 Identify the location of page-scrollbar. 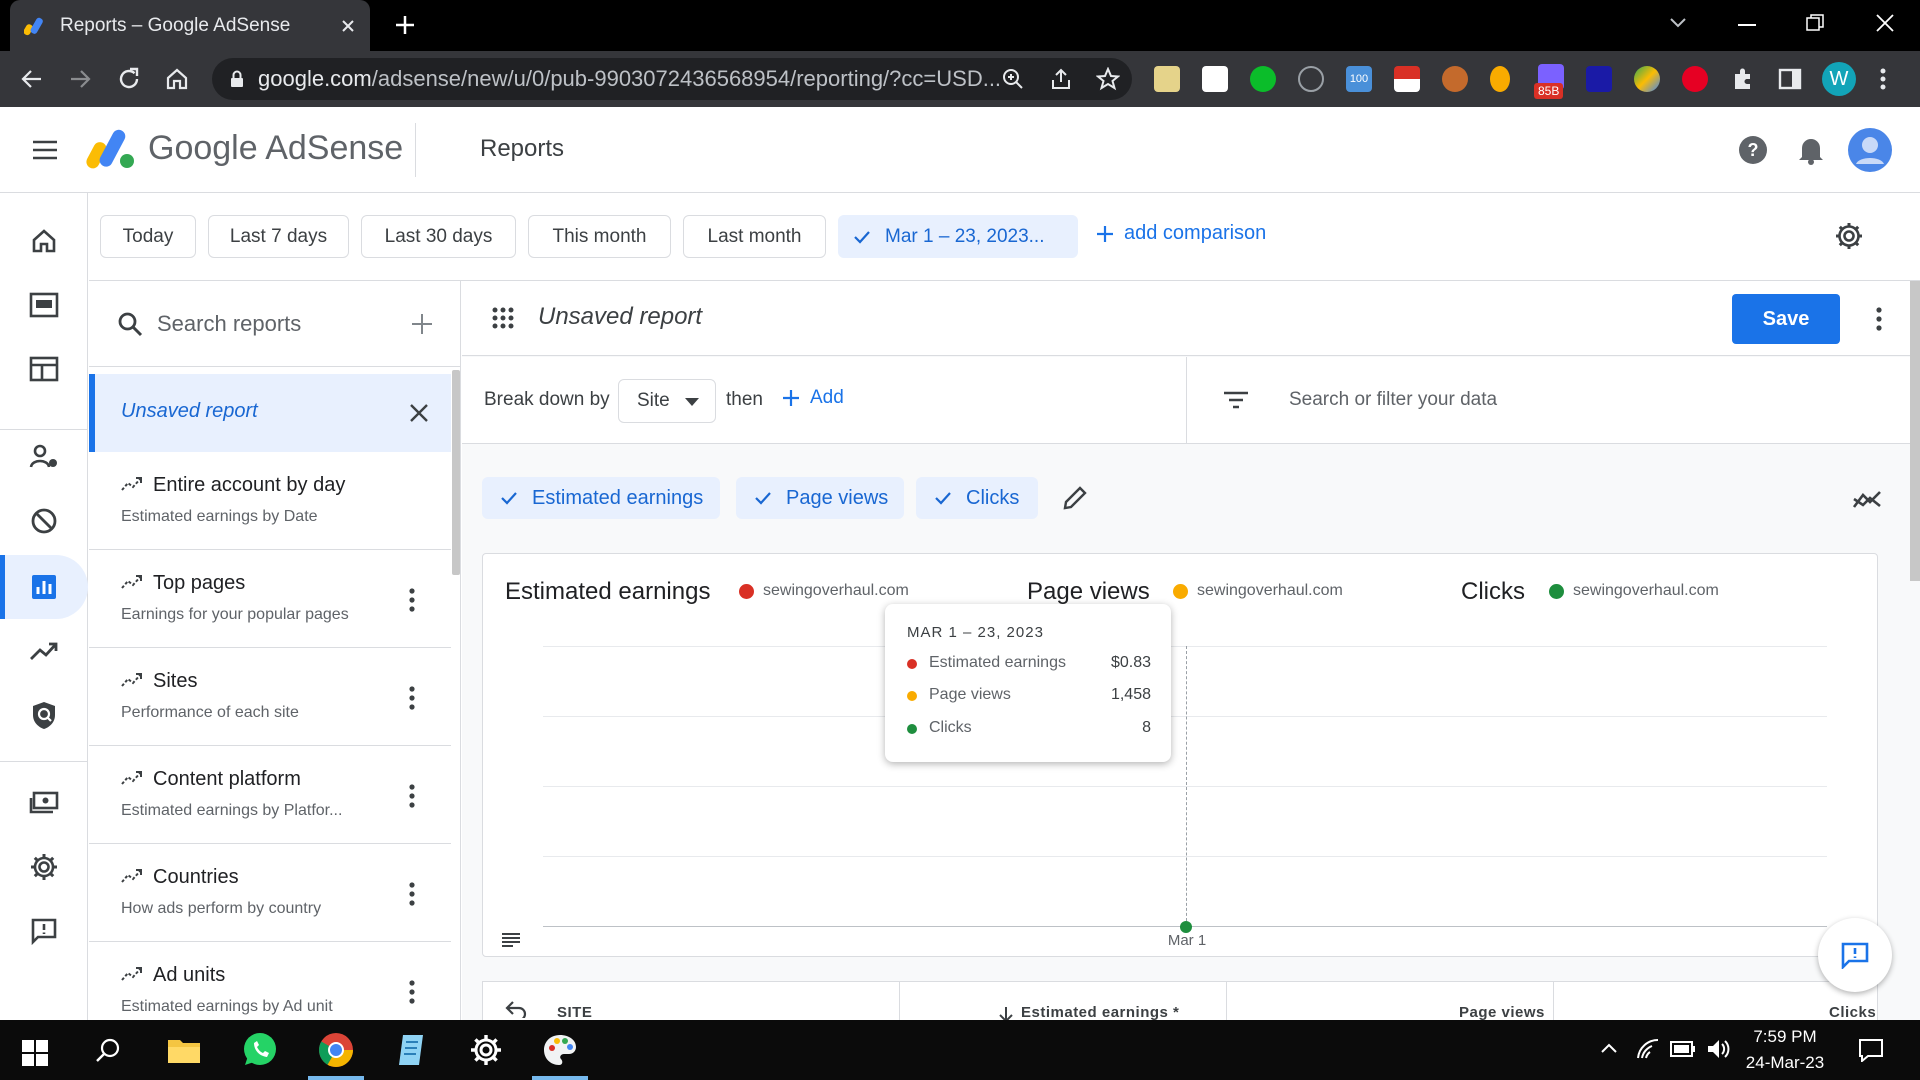
(1915, 431).